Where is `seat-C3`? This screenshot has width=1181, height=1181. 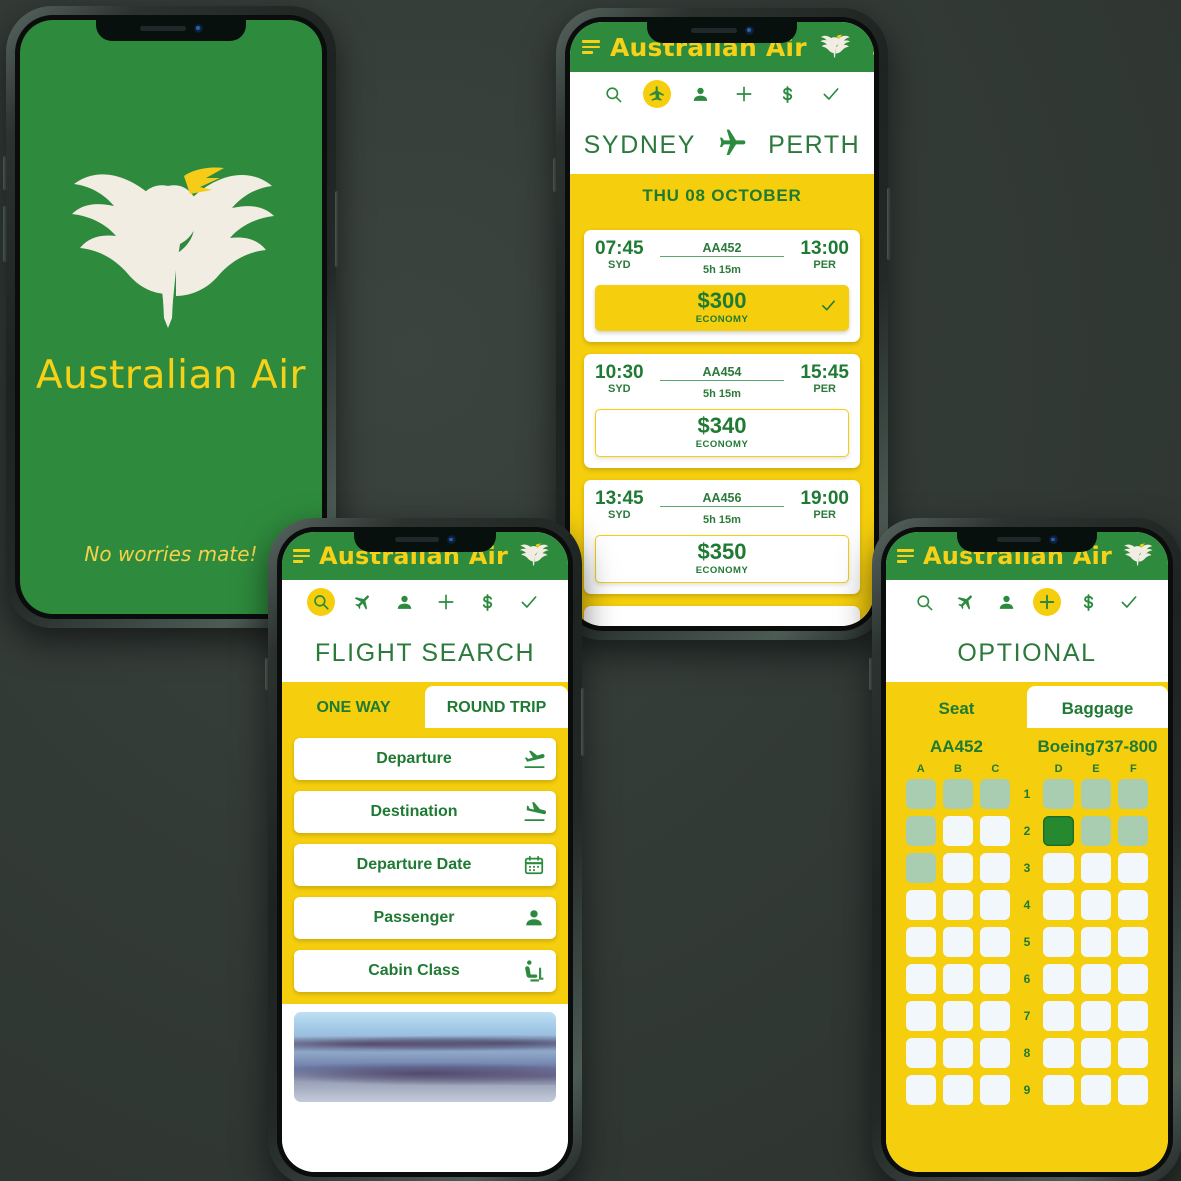
seat-C3 is located at coordinates (995, 868).